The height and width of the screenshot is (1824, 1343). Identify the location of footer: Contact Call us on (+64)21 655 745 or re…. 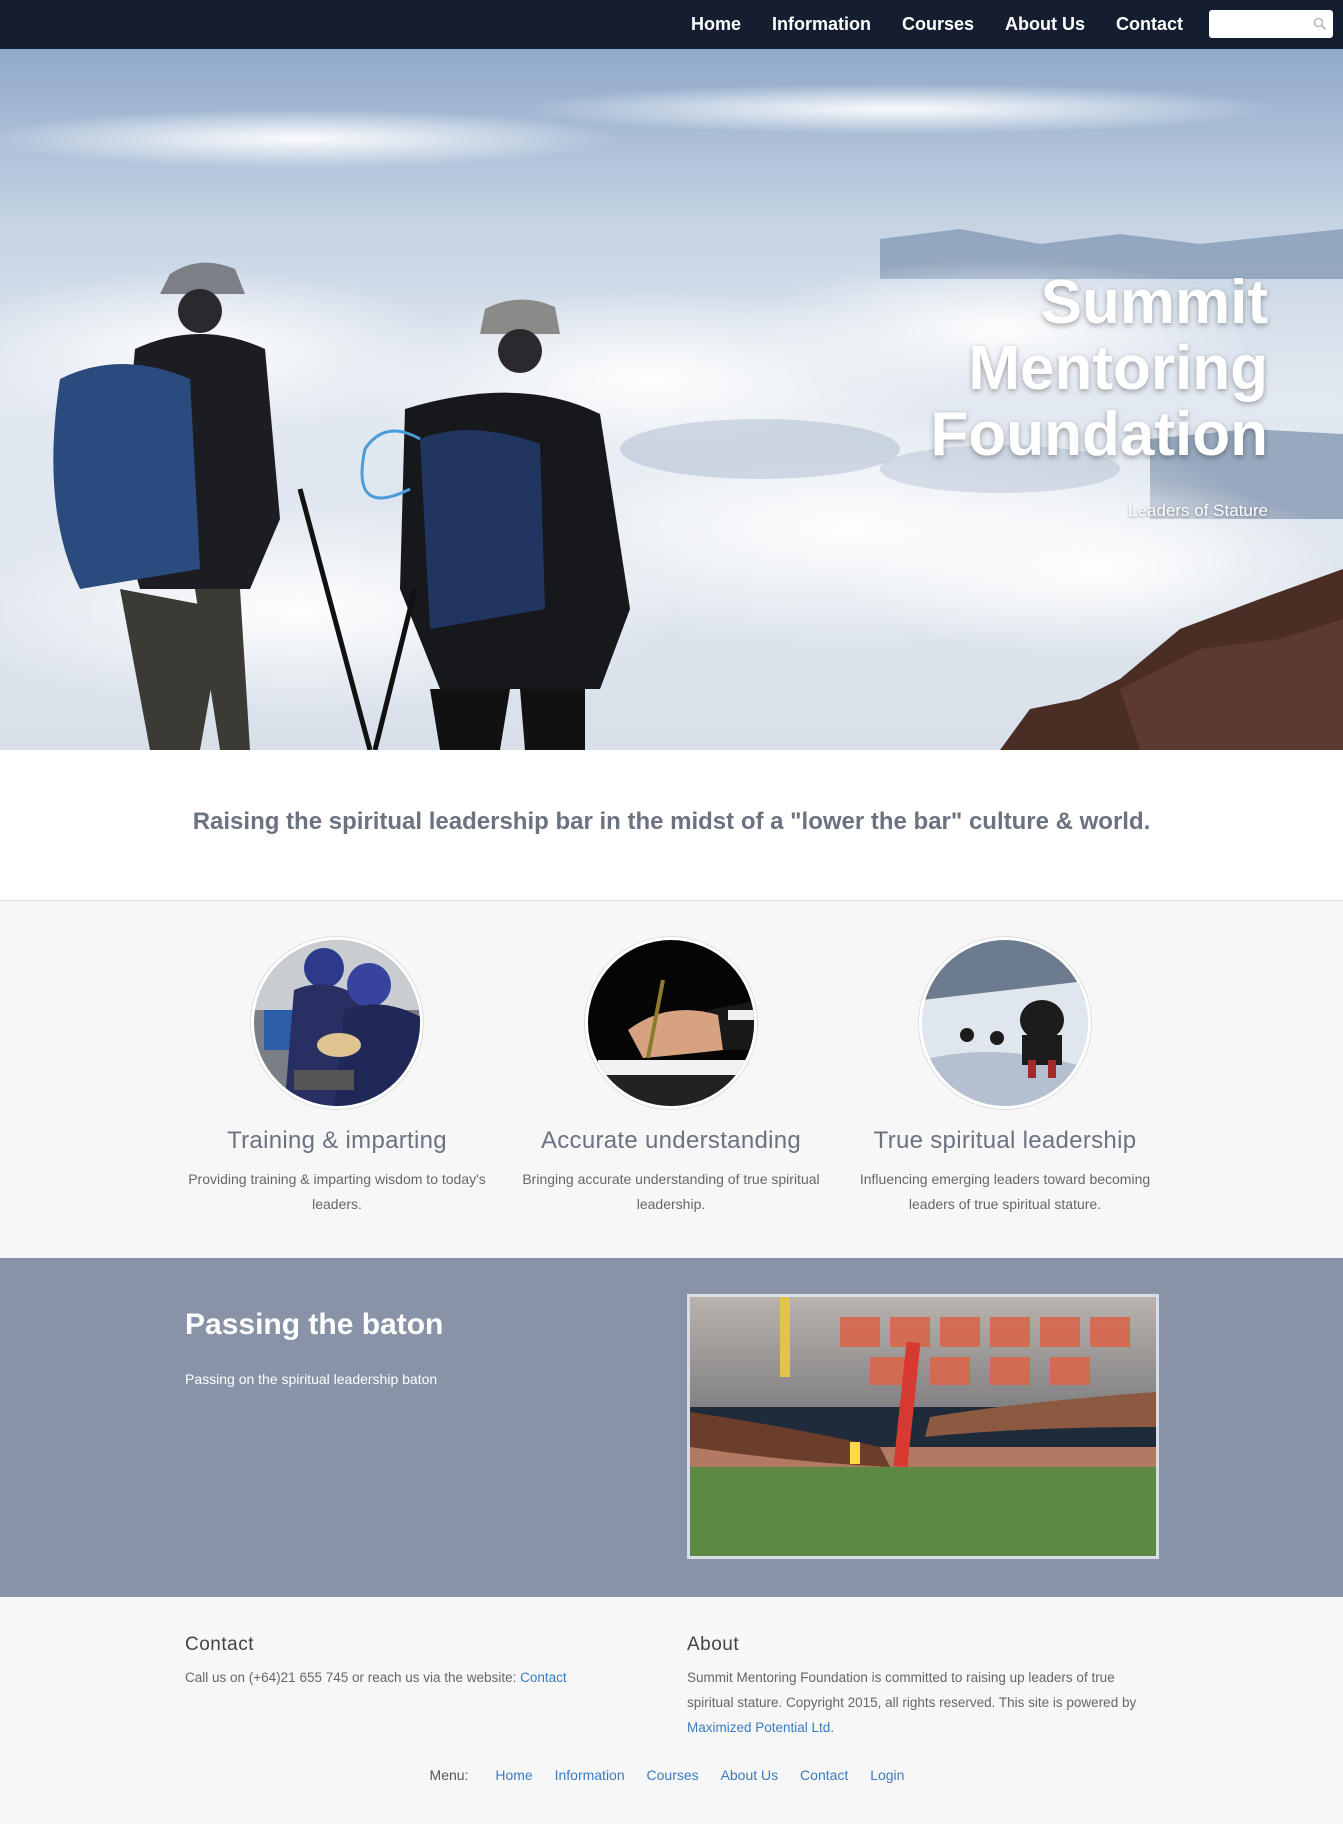
(671, 1710).